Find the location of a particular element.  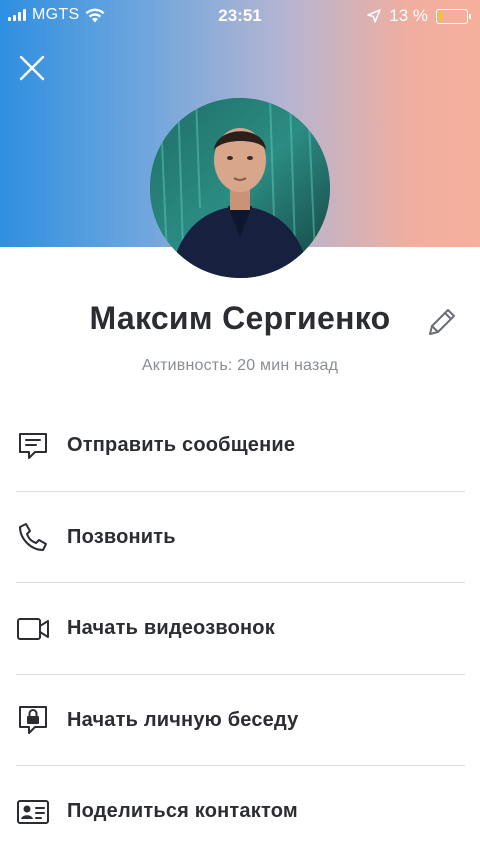

avatar-photo is located at coordinates (240, 188).